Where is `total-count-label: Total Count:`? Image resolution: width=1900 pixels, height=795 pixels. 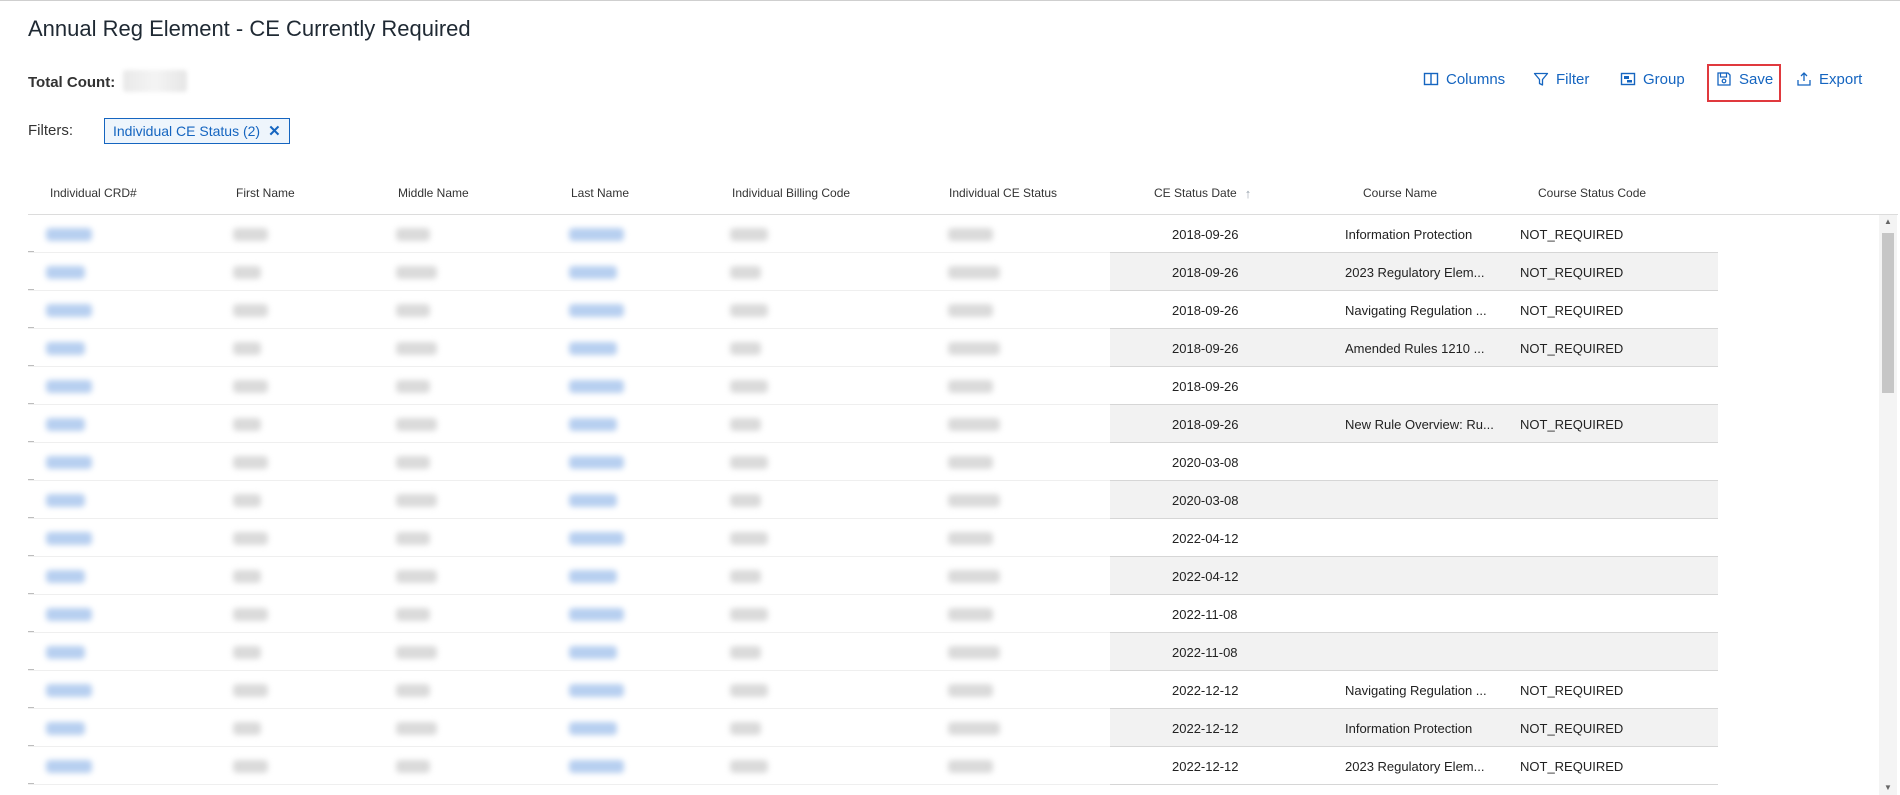 total-count-label: Total Count: is located at coordinates (72, 82).